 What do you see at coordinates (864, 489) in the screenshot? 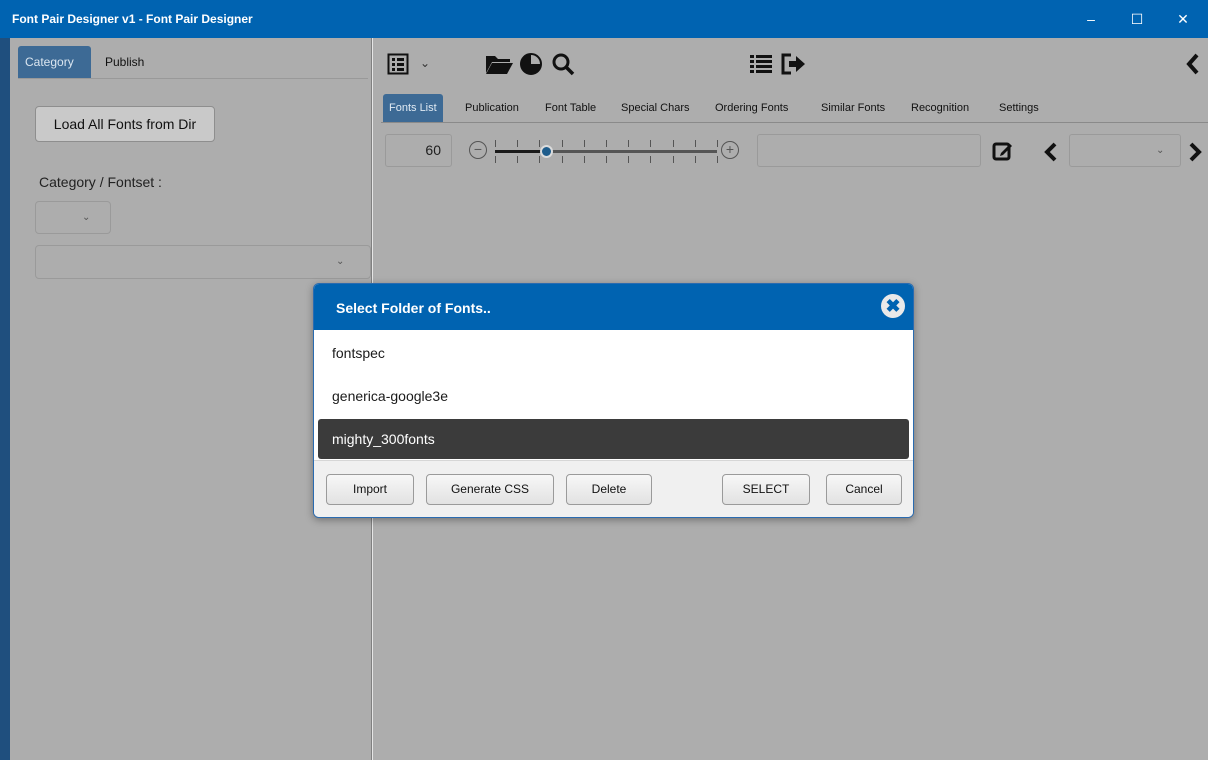
I see `cancel-button: Cancel` at bounding box center [864, 489].